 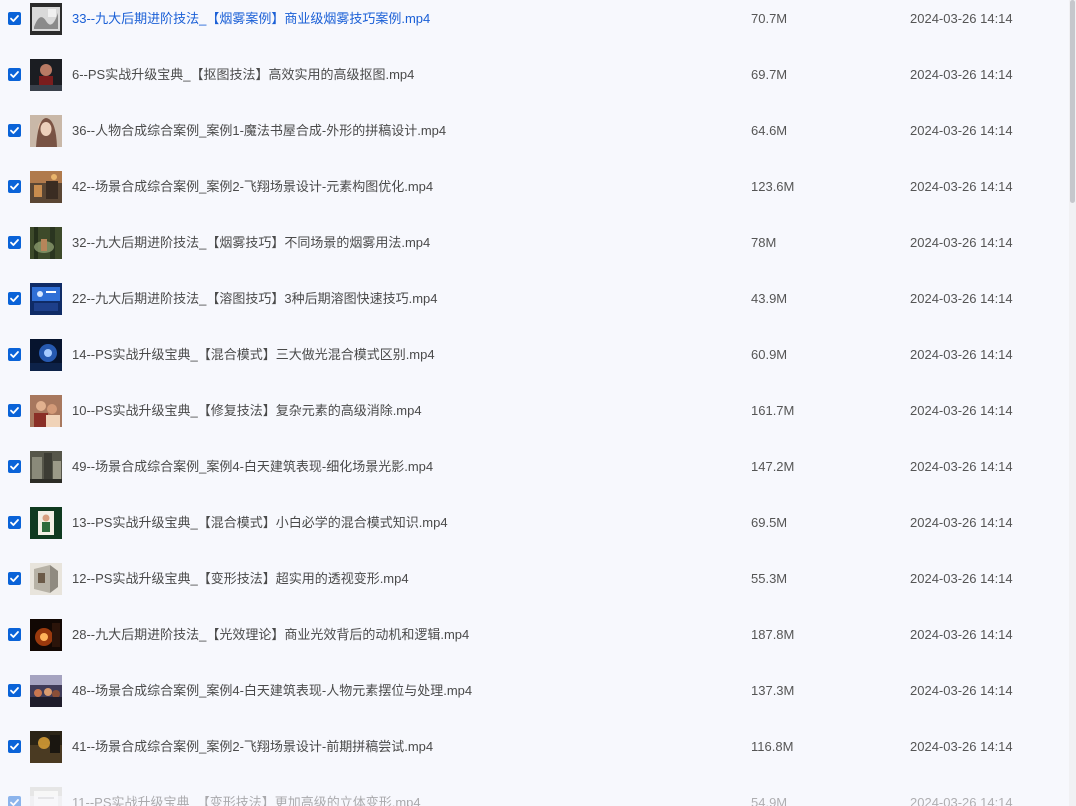 What do you see at coordinates (46, 467) in the screenshot?
I see `building-thumbnail` at bounding box center [46, 467].